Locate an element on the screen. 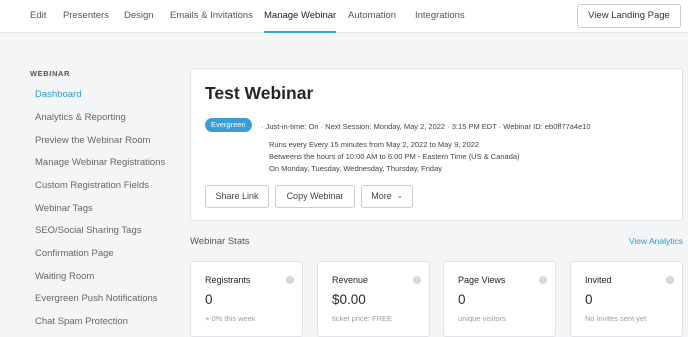  more-label: More is located at coordinates (381, 196).